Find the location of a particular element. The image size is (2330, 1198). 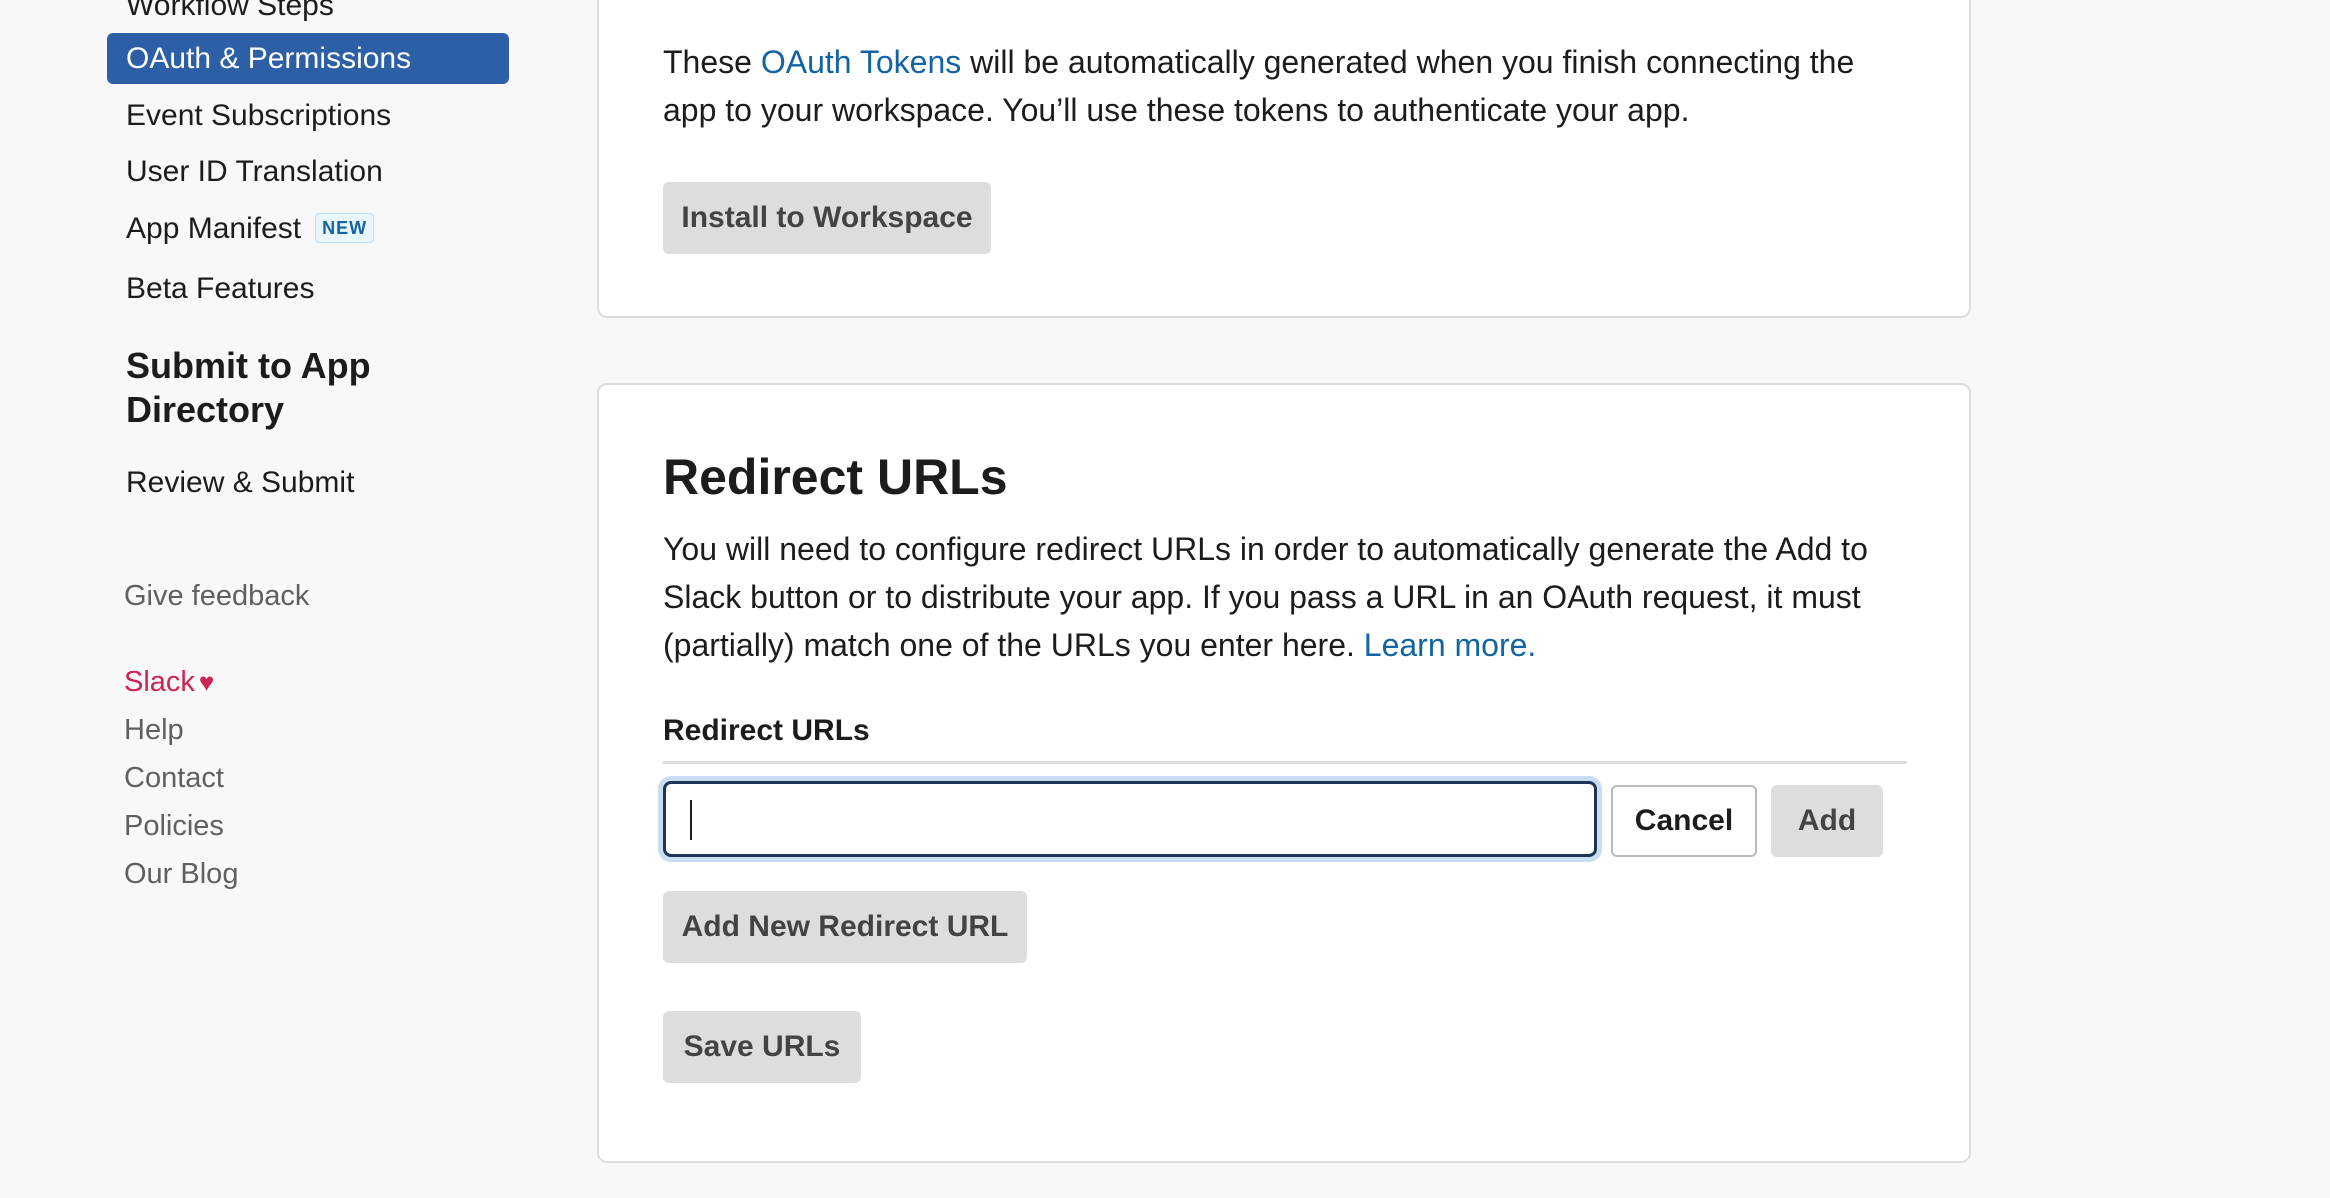

learn-more-link: Learn more. is located at coordinates (1450, 645).